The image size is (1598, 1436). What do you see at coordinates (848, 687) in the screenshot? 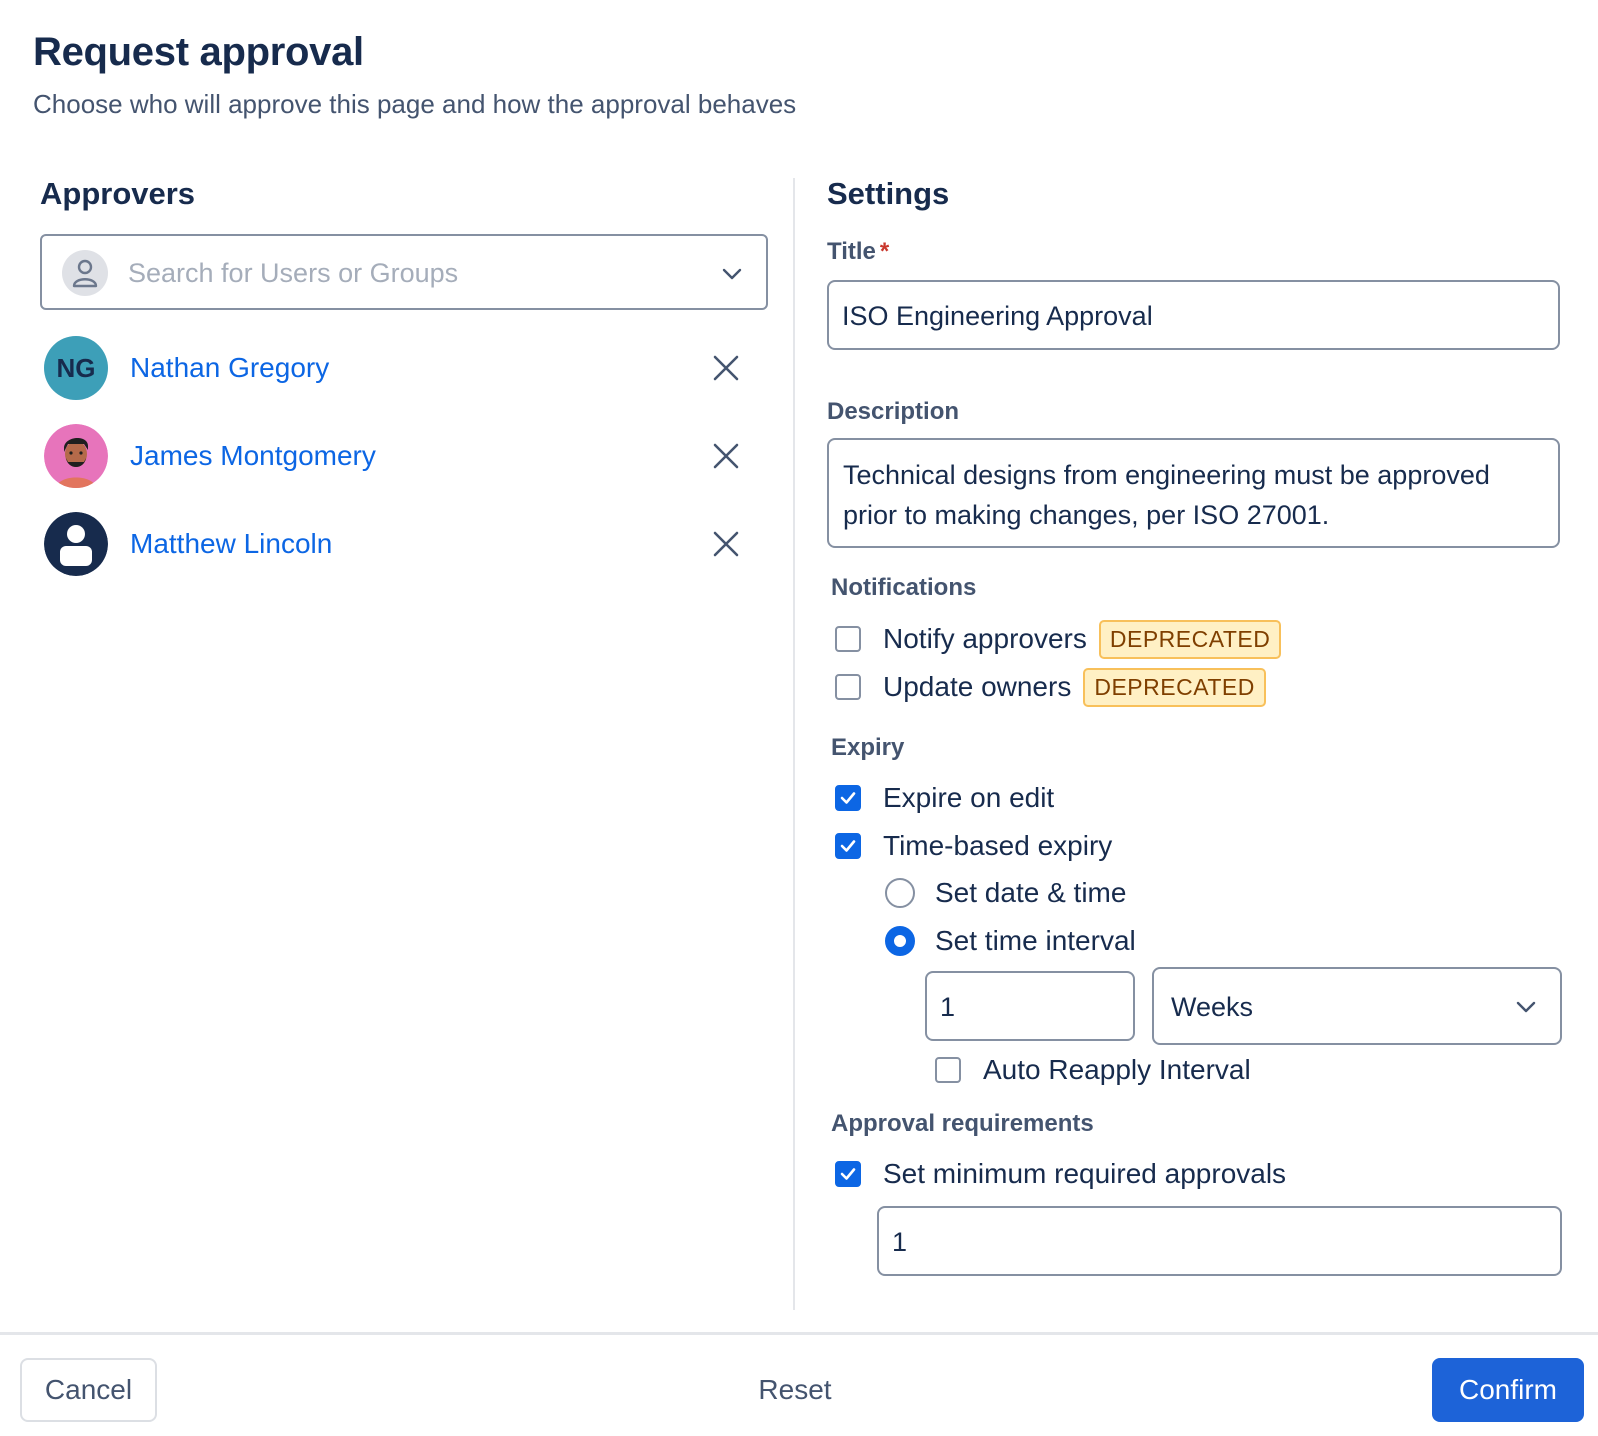
I see `update-owners-checkbox` at bounding box center [848, 687].